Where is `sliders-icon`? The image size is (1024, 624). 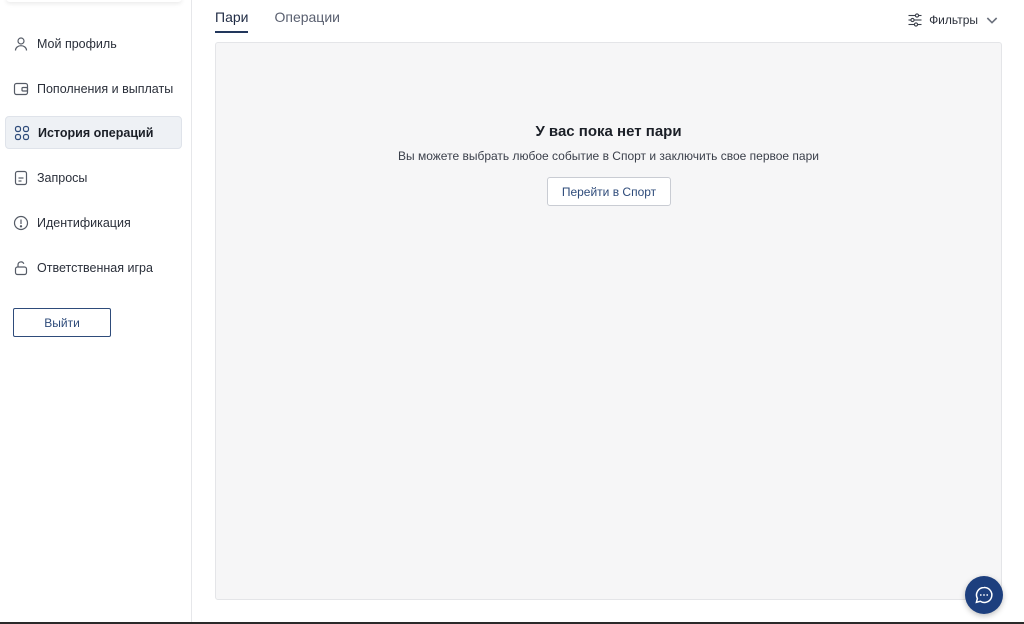 sliders-icon is located at coordinates (915, 20).